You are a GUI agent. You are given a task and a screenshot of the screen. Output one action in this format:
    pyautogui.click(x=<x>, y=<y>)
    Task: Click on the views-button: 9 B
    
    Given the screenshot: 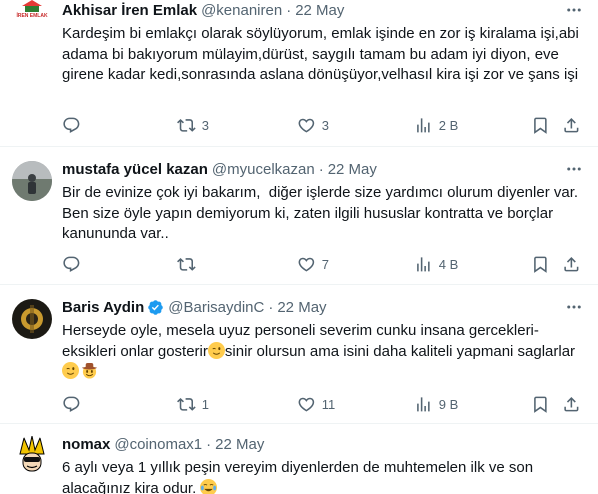 What is the action you would take?
    pyautogui.click(x=436, y=404)
    